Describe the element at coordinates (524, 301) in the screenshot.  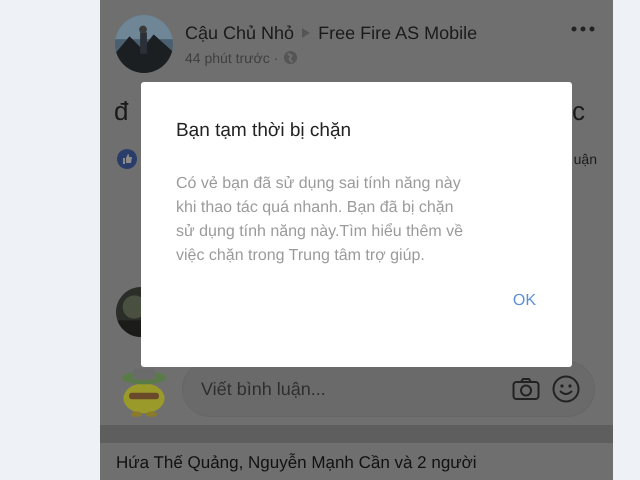
I see `ok-button: OK` at that location.